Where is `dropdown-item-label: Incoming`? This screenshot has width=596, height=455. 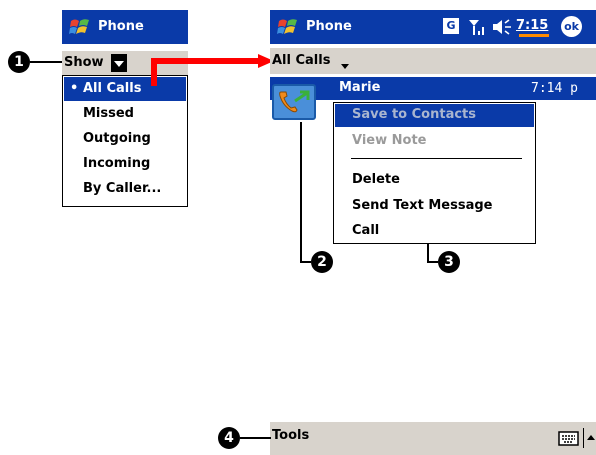 dropdown-item-label: Incoming is located at coordinates (117, 163).